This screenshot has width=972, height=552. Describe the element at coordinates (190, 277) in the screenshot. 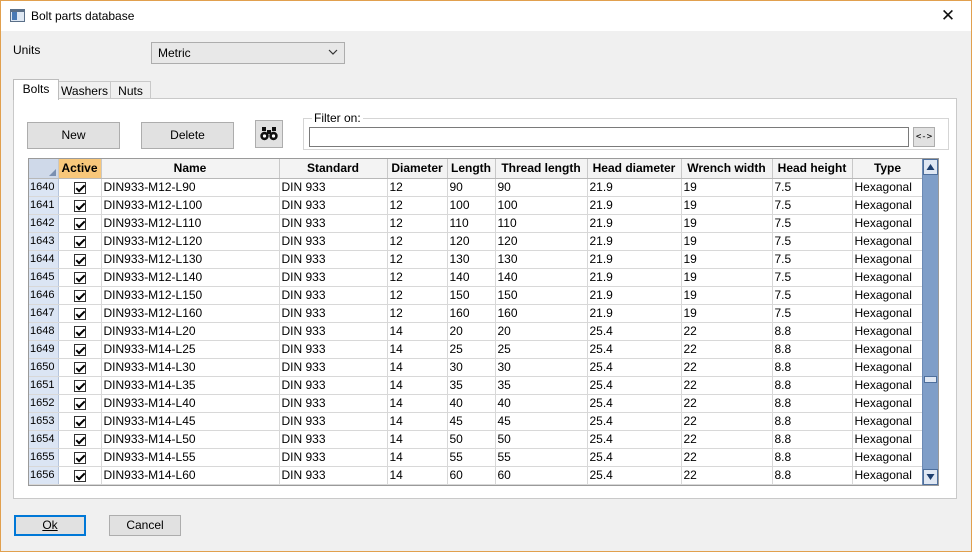

I see `cell-name: DIN933-M12-L140` at that location.